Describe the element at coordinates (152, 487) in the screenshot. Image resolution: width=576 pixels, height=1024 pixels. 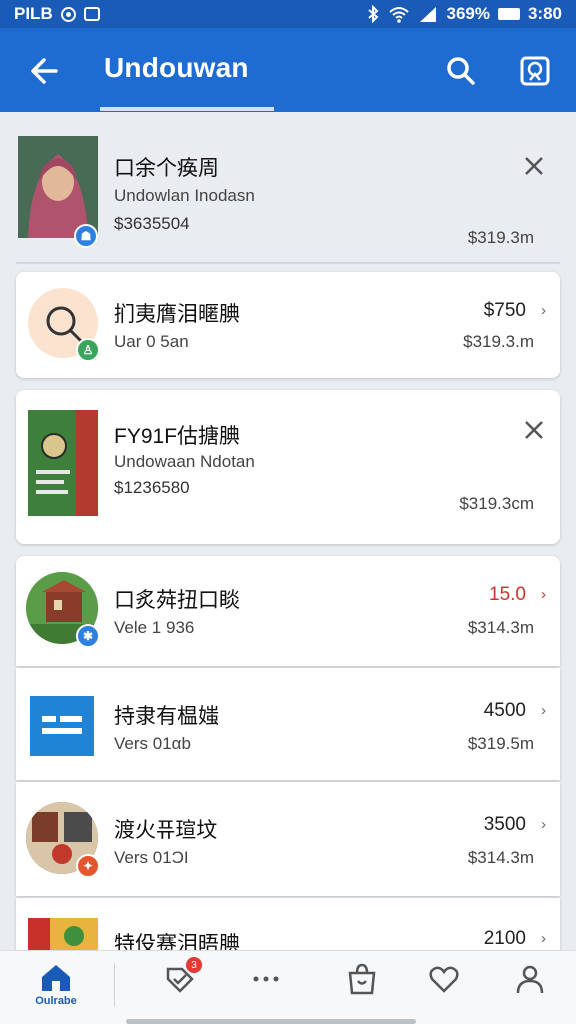
I see `item-meta: $1236580` at that location.